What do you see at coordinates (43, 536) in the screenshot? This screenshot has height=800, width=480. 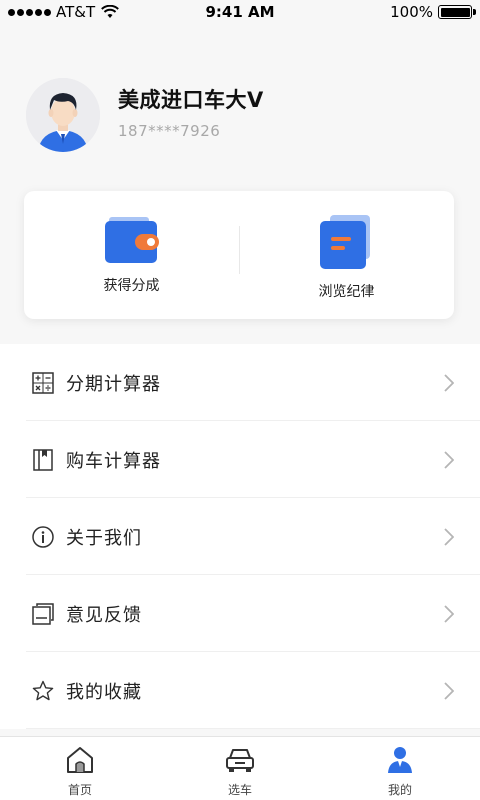 I see `info-icon` at bounding box center [43, 536].